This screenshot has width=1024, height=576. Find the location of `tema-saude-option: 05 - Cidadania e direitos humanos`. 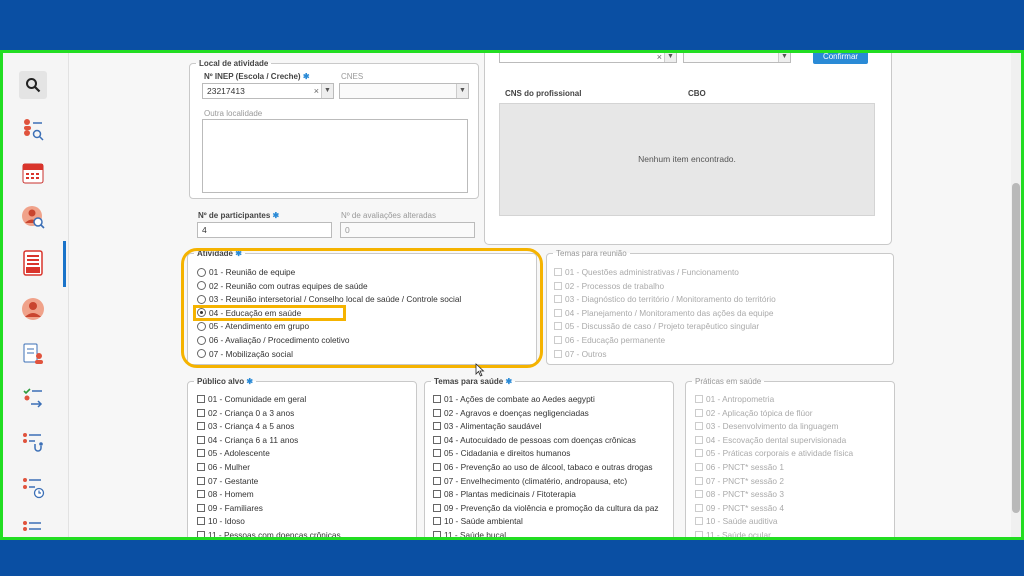

tema-saude-option: 05 - Cidadania e direitos humanos is located at coordinates (501, 453).